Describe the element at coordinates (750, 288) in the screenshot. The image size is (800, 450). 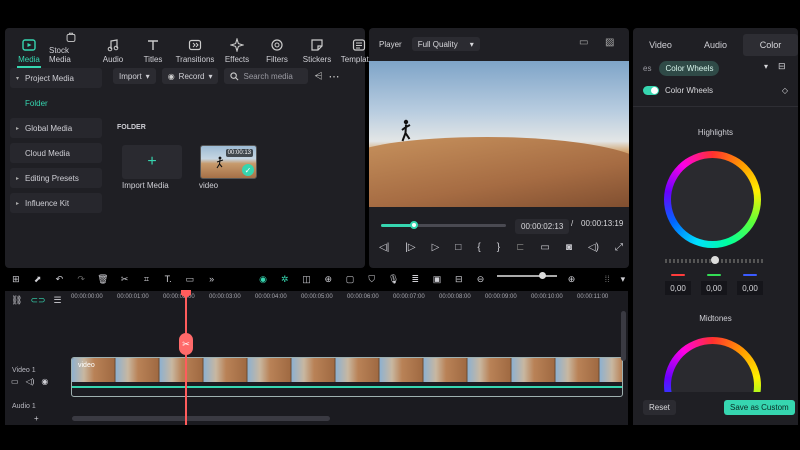
I see `blue-value-field: 0,00` at that location.